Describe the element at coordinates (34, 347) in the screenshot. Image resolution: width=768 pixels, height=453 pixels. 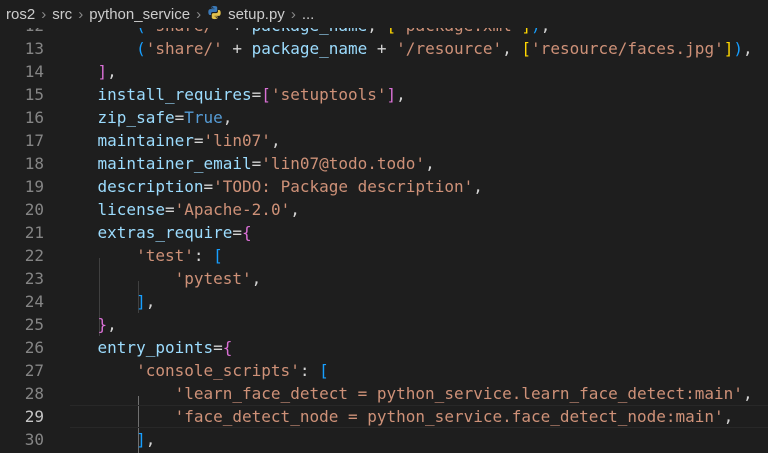
I see `line-number: 26` at that location.